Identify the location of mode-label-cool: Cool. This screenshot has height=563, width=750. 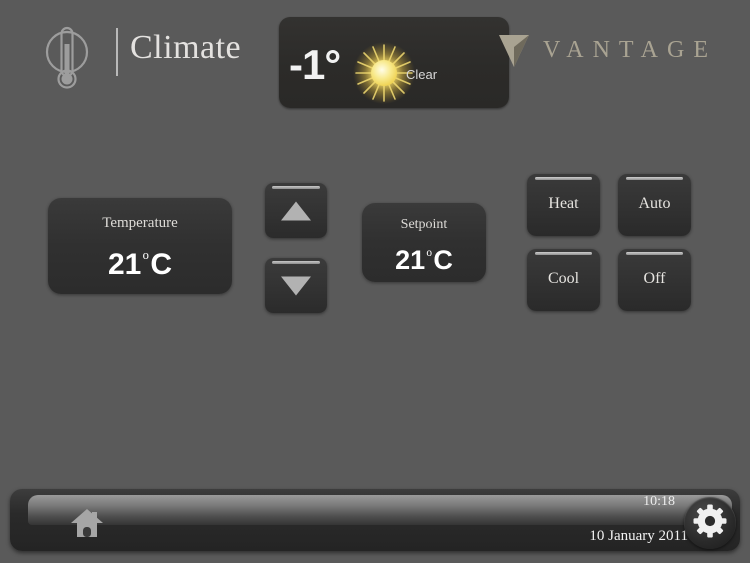
(563, 278).